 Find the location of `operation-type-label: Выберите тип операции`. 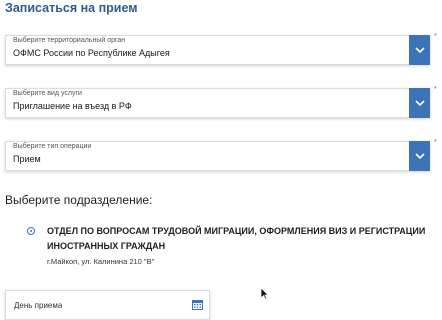

operation-type-label: Выберите тип операции is located at coordinates (52, 146).